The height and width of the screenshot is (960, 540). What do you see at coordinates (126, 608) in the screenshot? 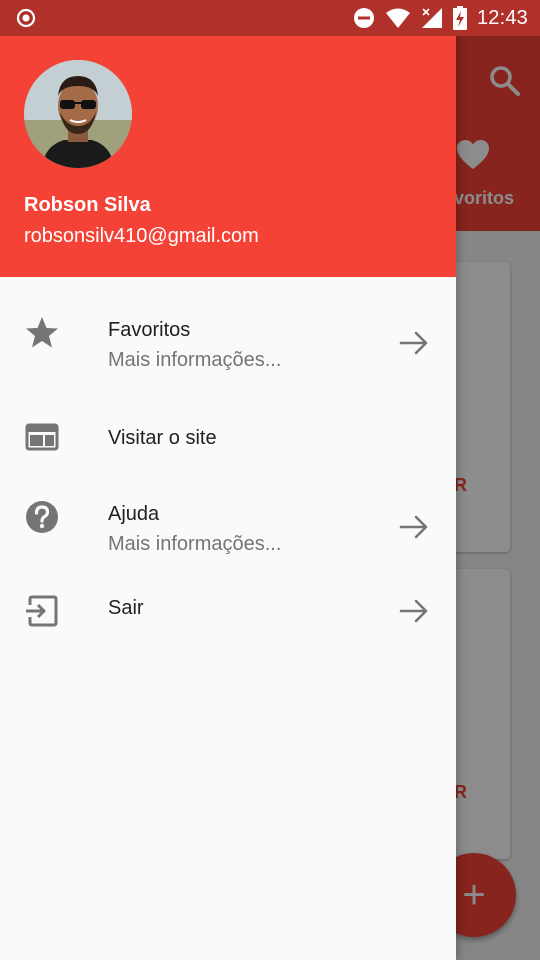
I see `menu-item-title: Sair` at bounding box center [126, 608].